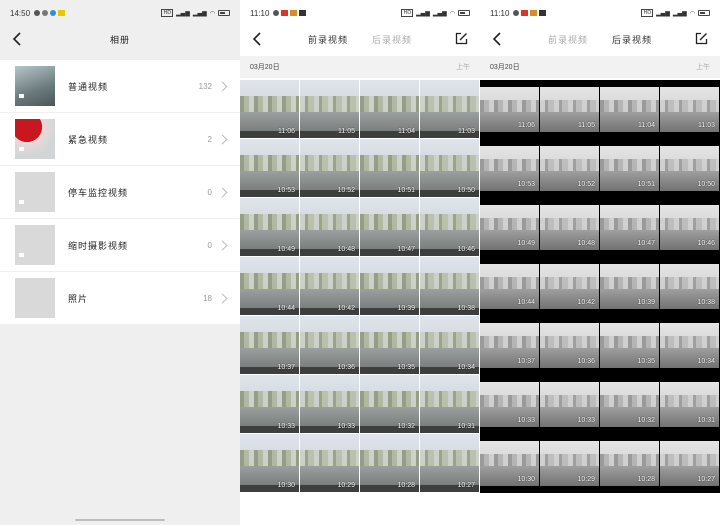 Image resolution: width=720 pixels, height=525 pixels. Describe the element at coordinates (207, 298) in the screenshot. I see `album-count: 18` at that location.